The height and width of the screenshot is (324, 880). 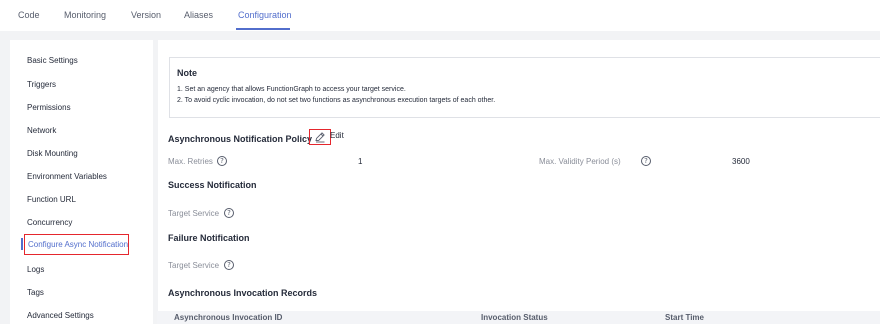 What do you see at coordinates (52, 153) in the screenshot?
I see `sidebar-item-disk-mounting: Disk Mounting` at bounding box center [52, 153].